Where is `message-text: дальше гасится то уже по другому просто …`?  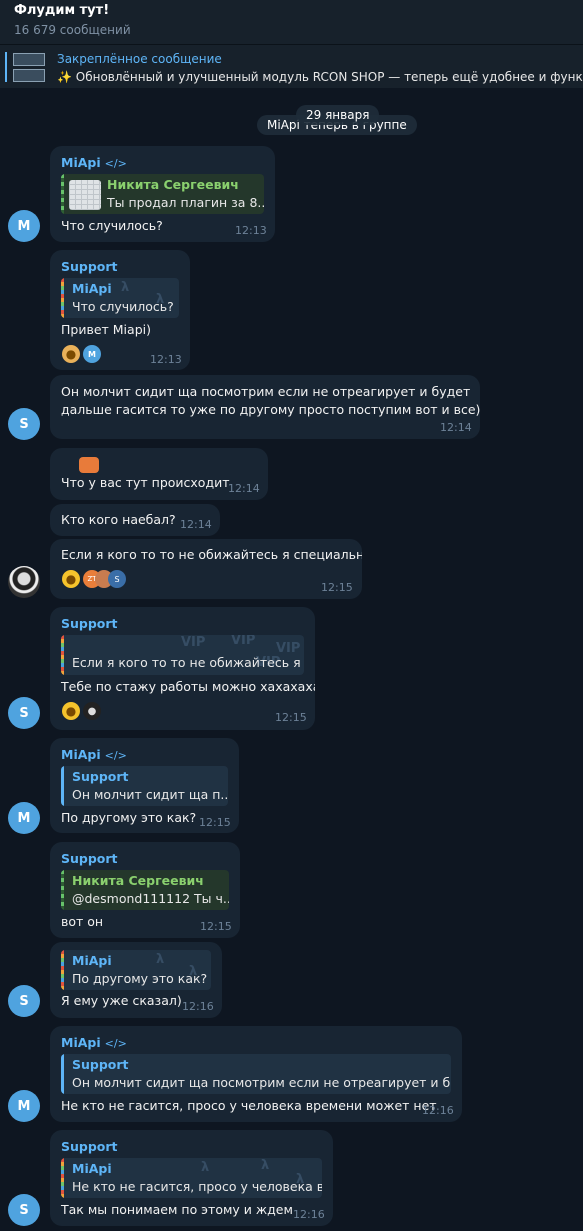 message-text: дальше гасится то уже по другому просто … is located at coordinates (270, 409).